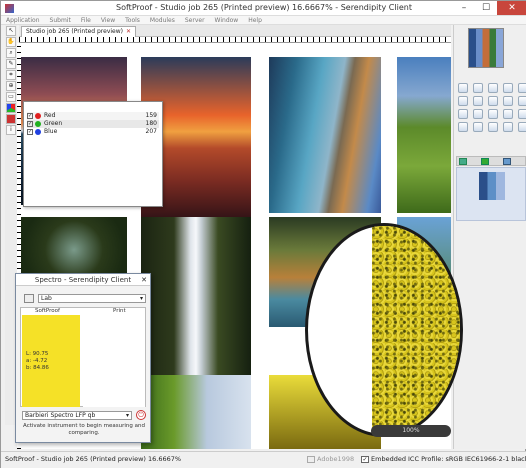 This screenshot has width=526, height=468. I want to click on document-tabbar: Studio job 265 (Printed preview) ✕, so click(235, 31).